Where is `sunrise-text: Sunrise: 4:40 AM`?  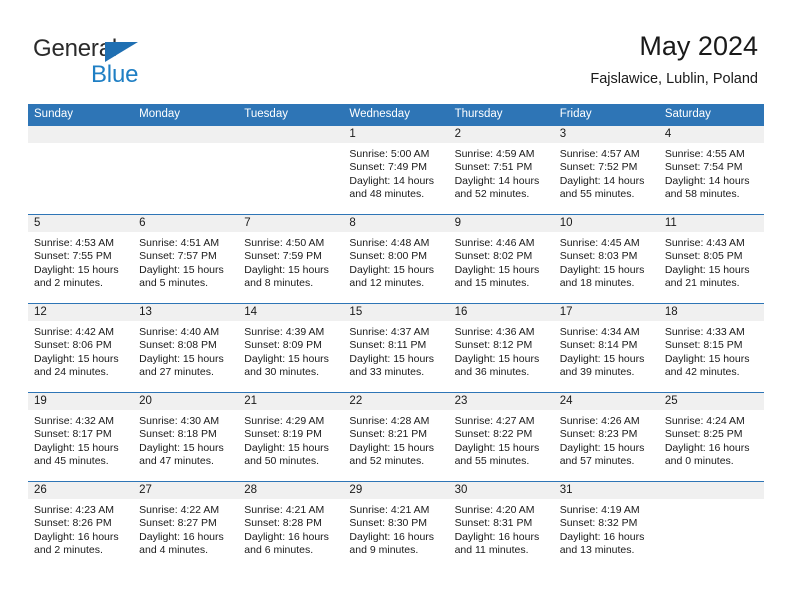
sunrise-text: Sunrise: 4:40 AM is located at coordinates (179, 332).